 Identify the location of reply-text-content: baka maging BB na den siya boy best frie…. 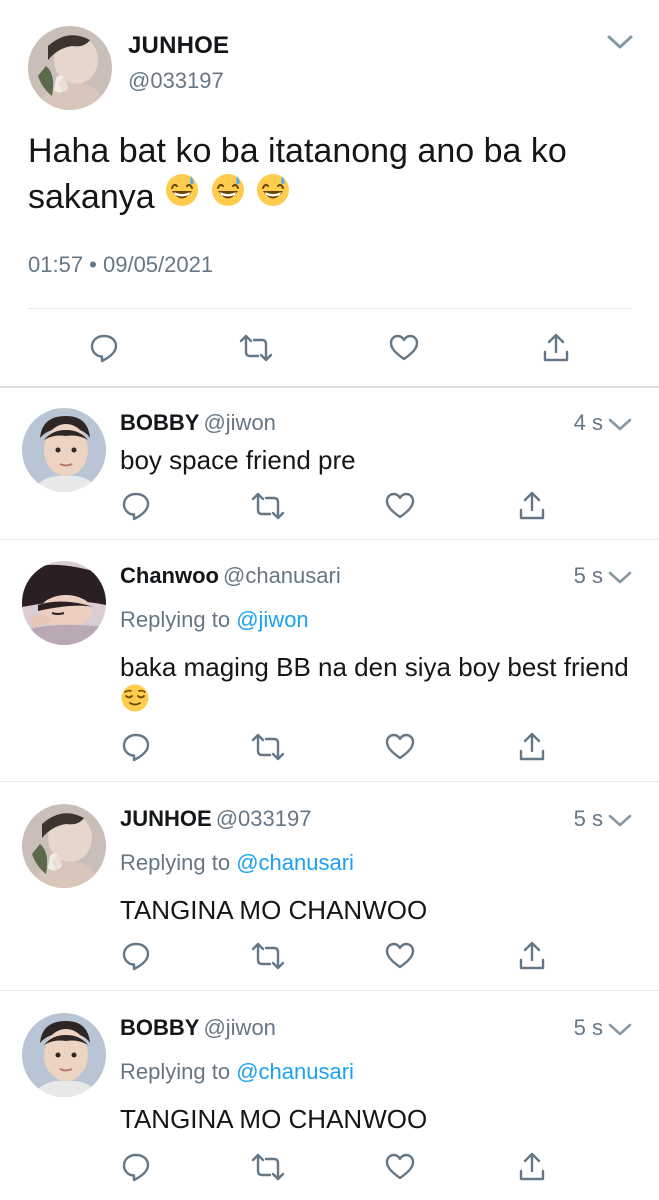
(374, 667).